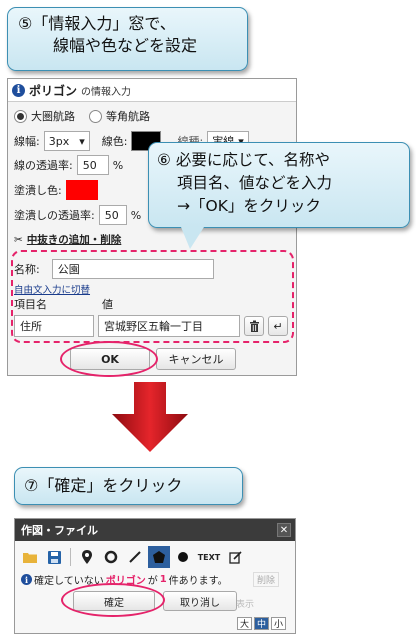 The height and width of the screenshot is (638, 416). I want to click on cancel-label: キャンセル, so click(196, 359).